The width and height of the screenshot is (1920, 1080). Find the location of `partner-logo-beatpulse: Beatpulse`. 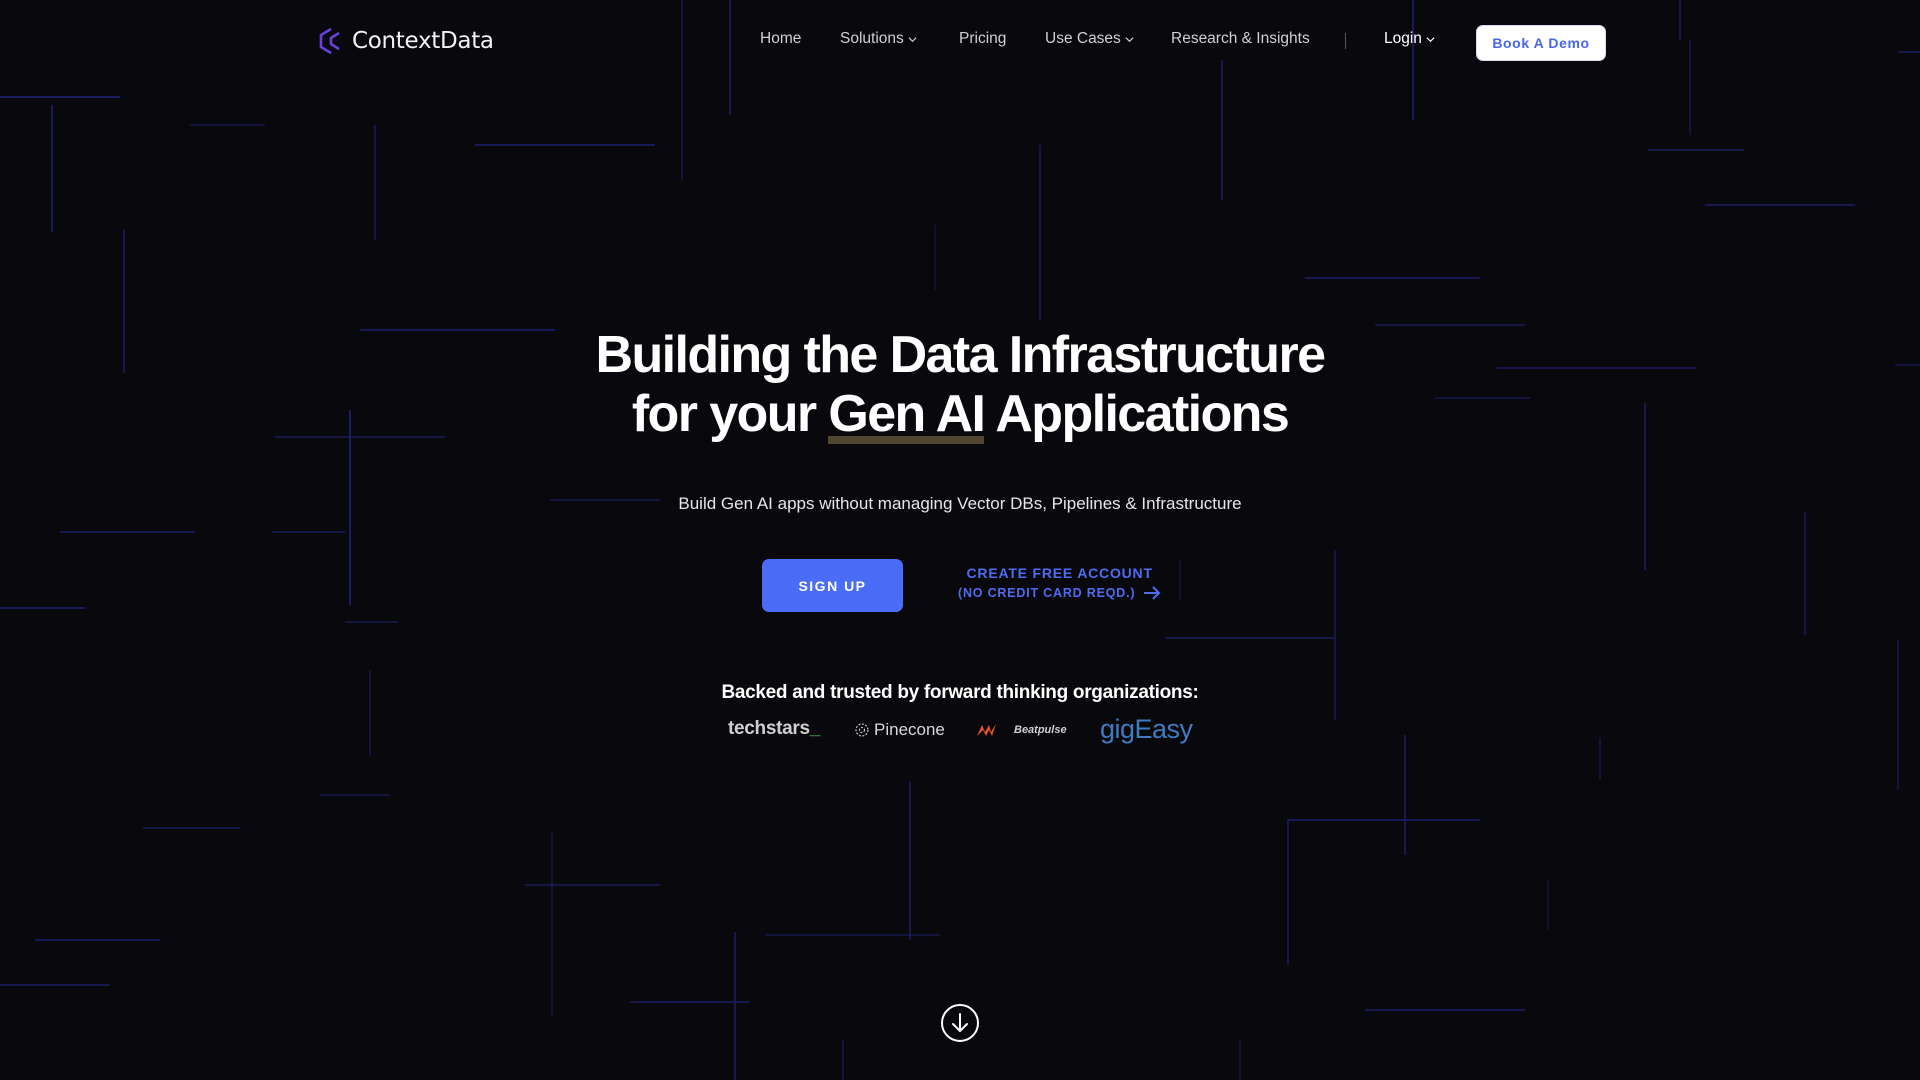

partner-logo-beatpulse: Beatpulse is located at coordinates (1021, 730).